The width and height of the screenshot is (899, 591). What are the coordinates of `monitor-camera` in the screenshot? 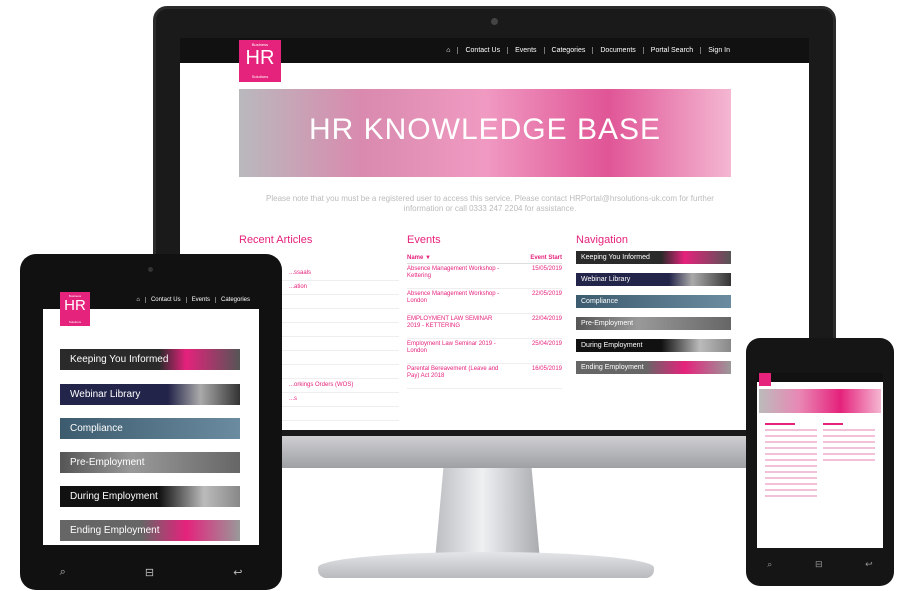 It's located at (494, 21).